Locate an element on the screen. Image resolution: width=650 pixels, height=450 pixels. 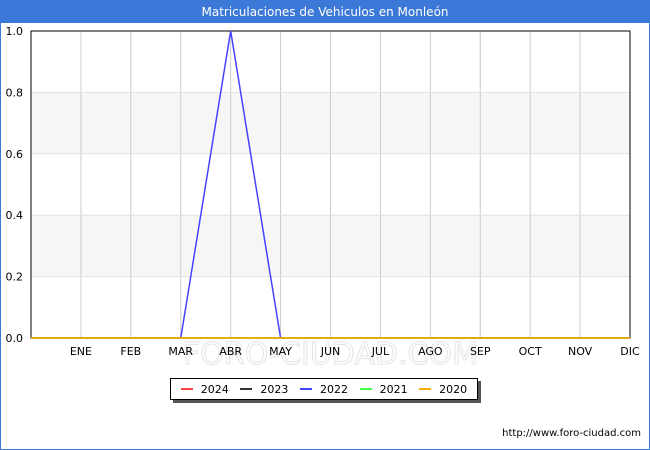
x-tick-label: MAY is located at coordinates (280, 351).